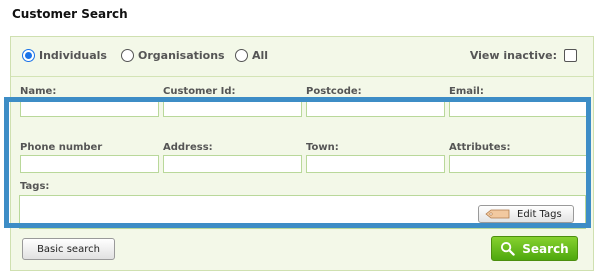  I want to click on attributes-input, so click(518, 164).